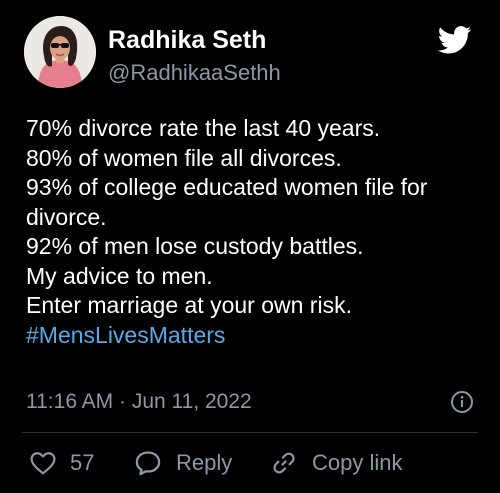 The width and height of the screenshot is (500, 493). What do you see at coordinates (357, 462) in the screenshot?
I see `copy-link-label: Copy link` at bounding box center [357, 462].